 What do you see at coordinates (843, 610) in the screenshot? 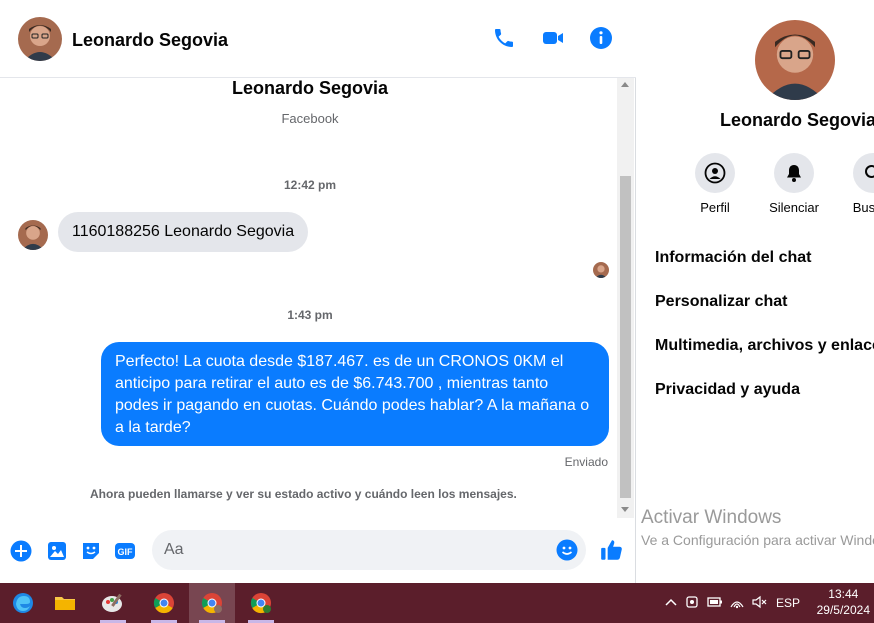
I see `clock-date: 29/5/2024` at bounding box center [843, 610].